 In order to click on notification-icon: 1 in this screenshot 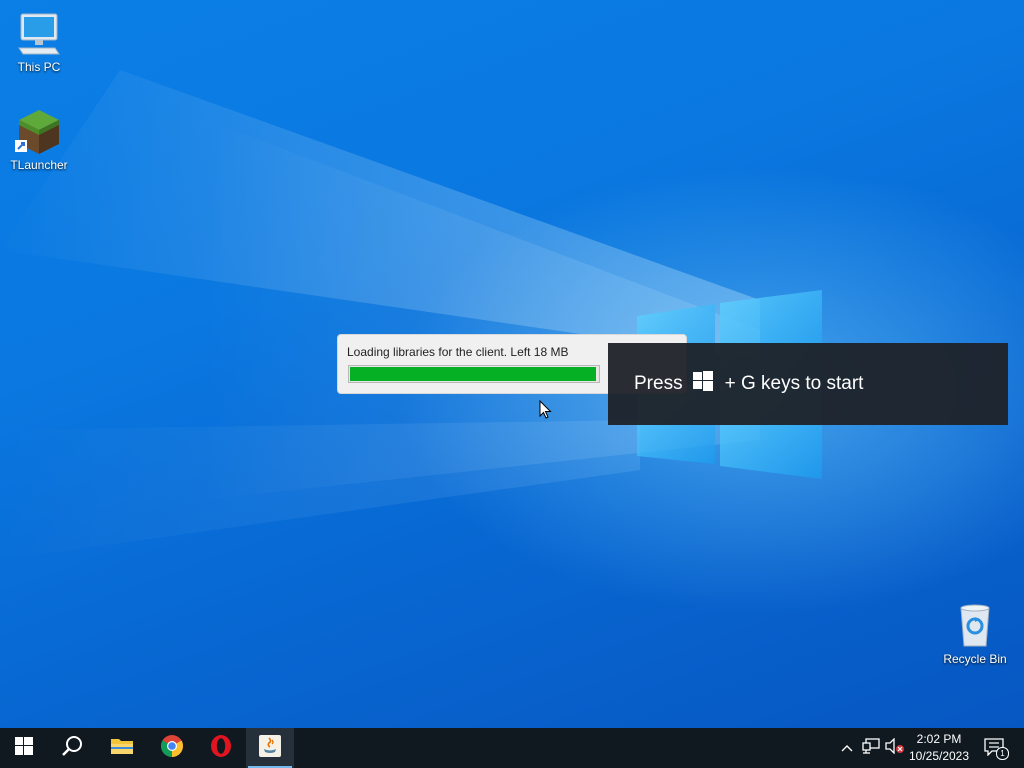, I will do `click(996, 749)`.